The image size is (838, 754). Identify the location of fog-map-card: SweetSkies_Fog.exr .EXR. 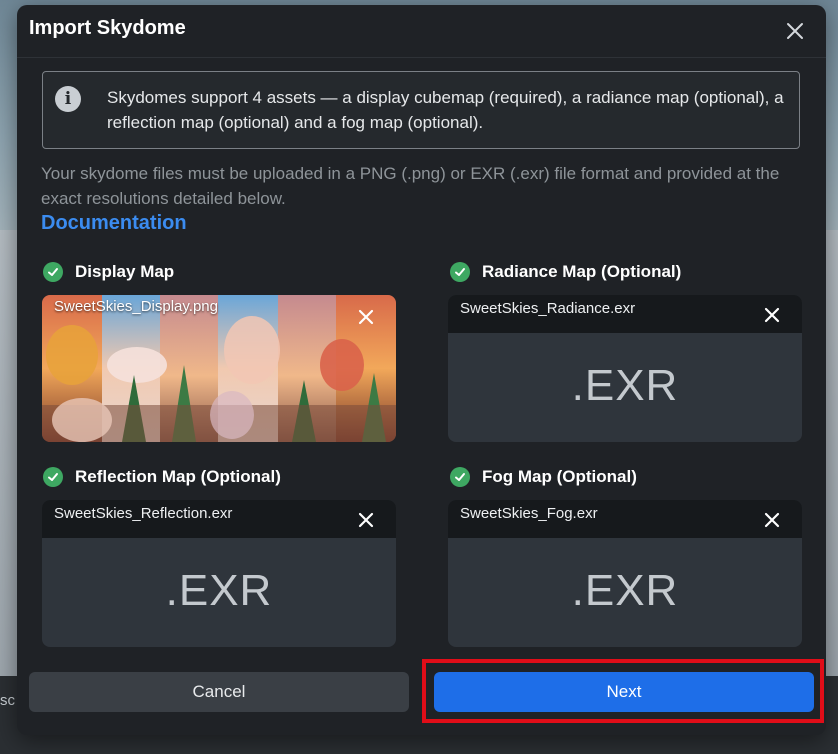
(625, 573).